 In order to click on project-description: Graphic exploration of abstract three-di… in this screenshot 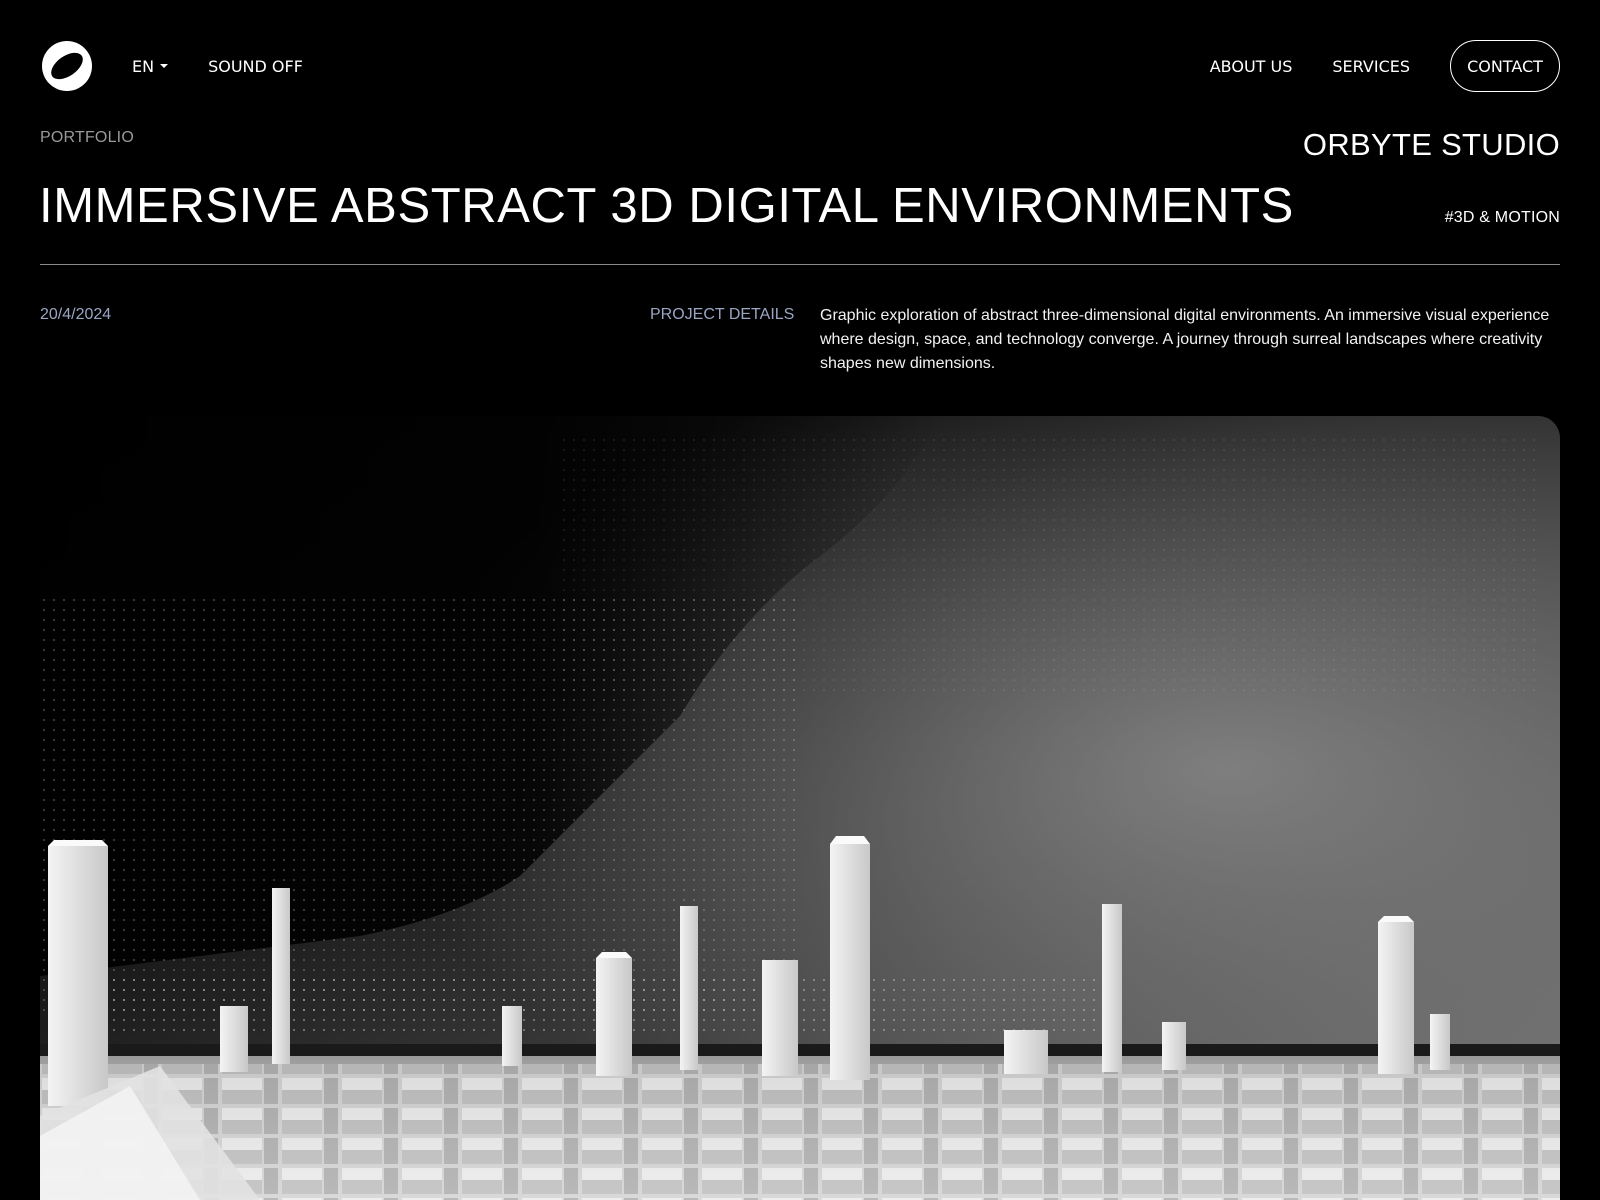, I will do `click(1185, 339)`.